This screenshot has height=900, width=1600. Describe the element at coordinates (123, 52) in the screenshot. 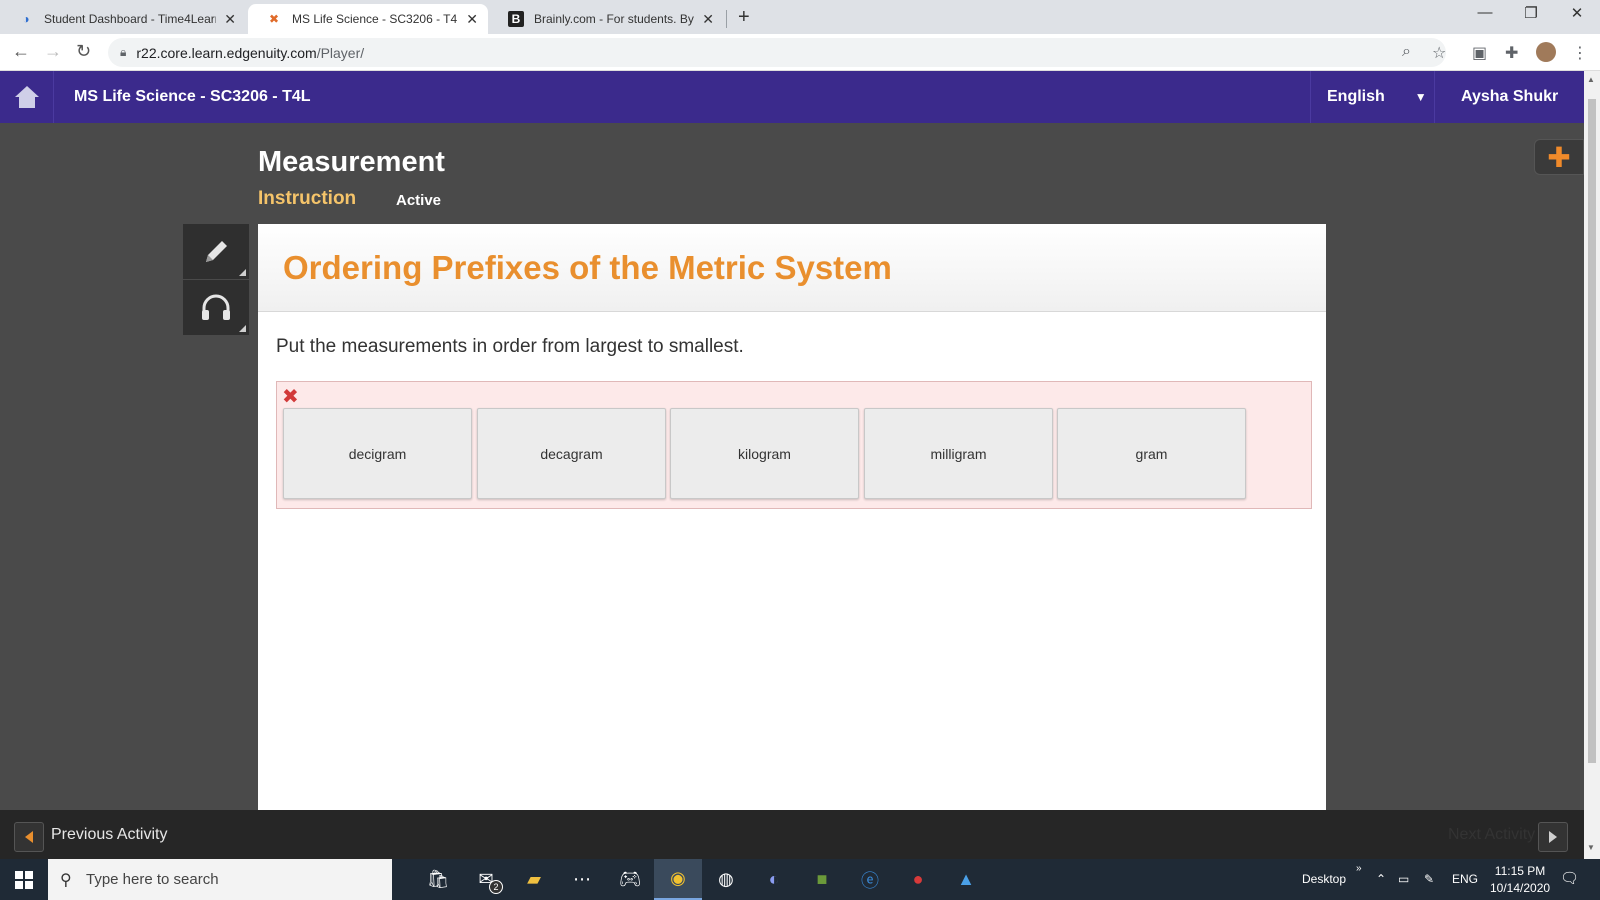

I see `lock-icon: 🔒︎` at that location.